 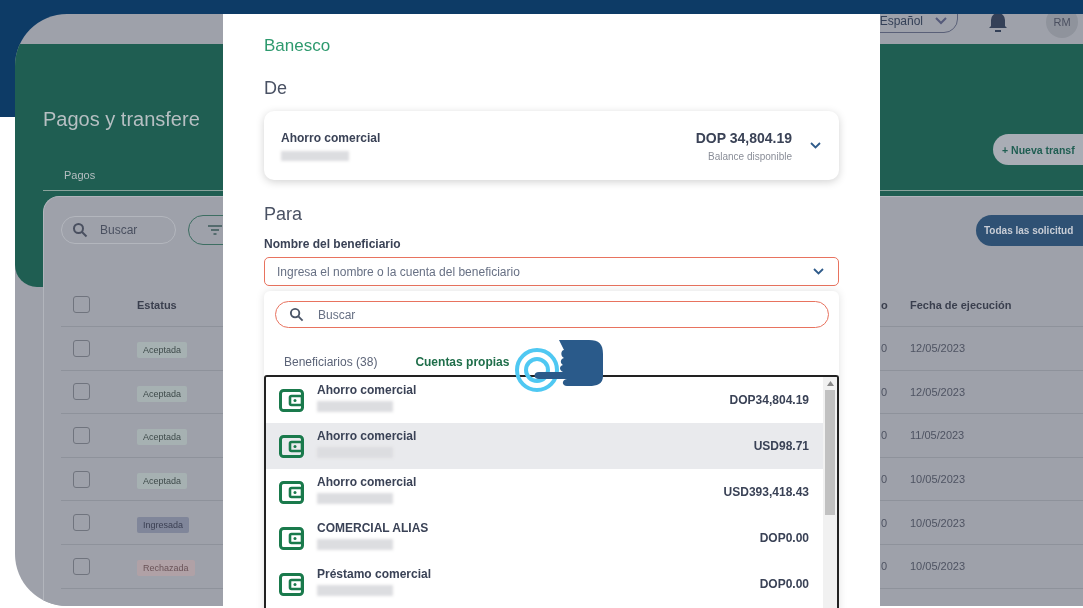 What do you see at coordinates (544, 446) in the screenshot?
I see `account-row: Ahorro comercial USD98.71` at bounding box center [544, 446].